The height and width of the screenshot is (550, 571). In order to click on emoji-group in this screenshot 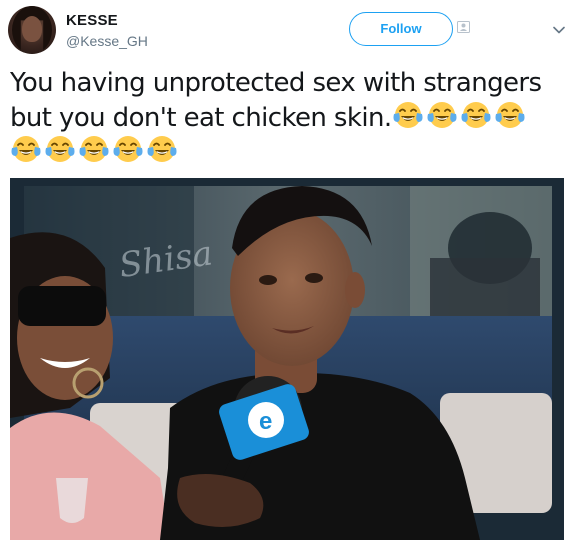, I will do `click(460, 117)`.